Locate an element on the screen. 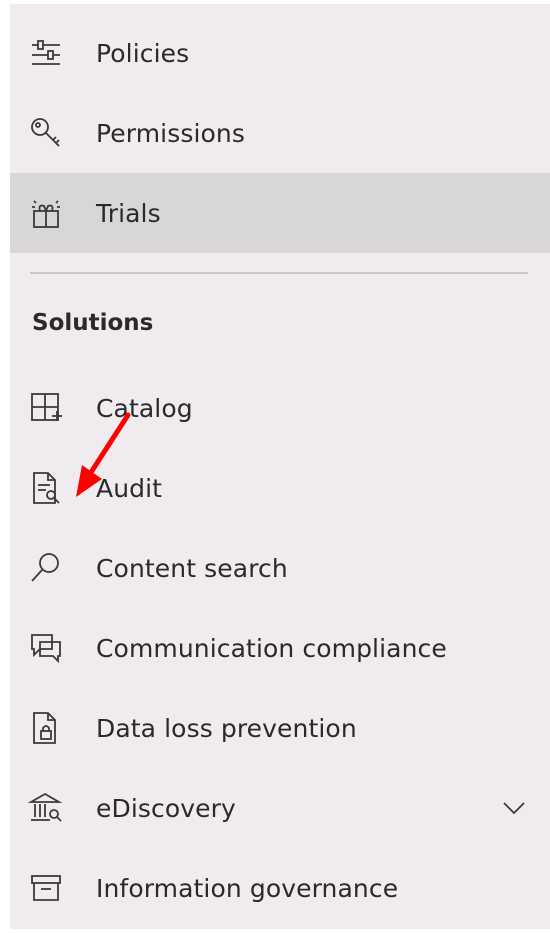 The width and height of the screenshot is (550, 933). nav-item-trials: Trials is located at coordinates (280, 213).